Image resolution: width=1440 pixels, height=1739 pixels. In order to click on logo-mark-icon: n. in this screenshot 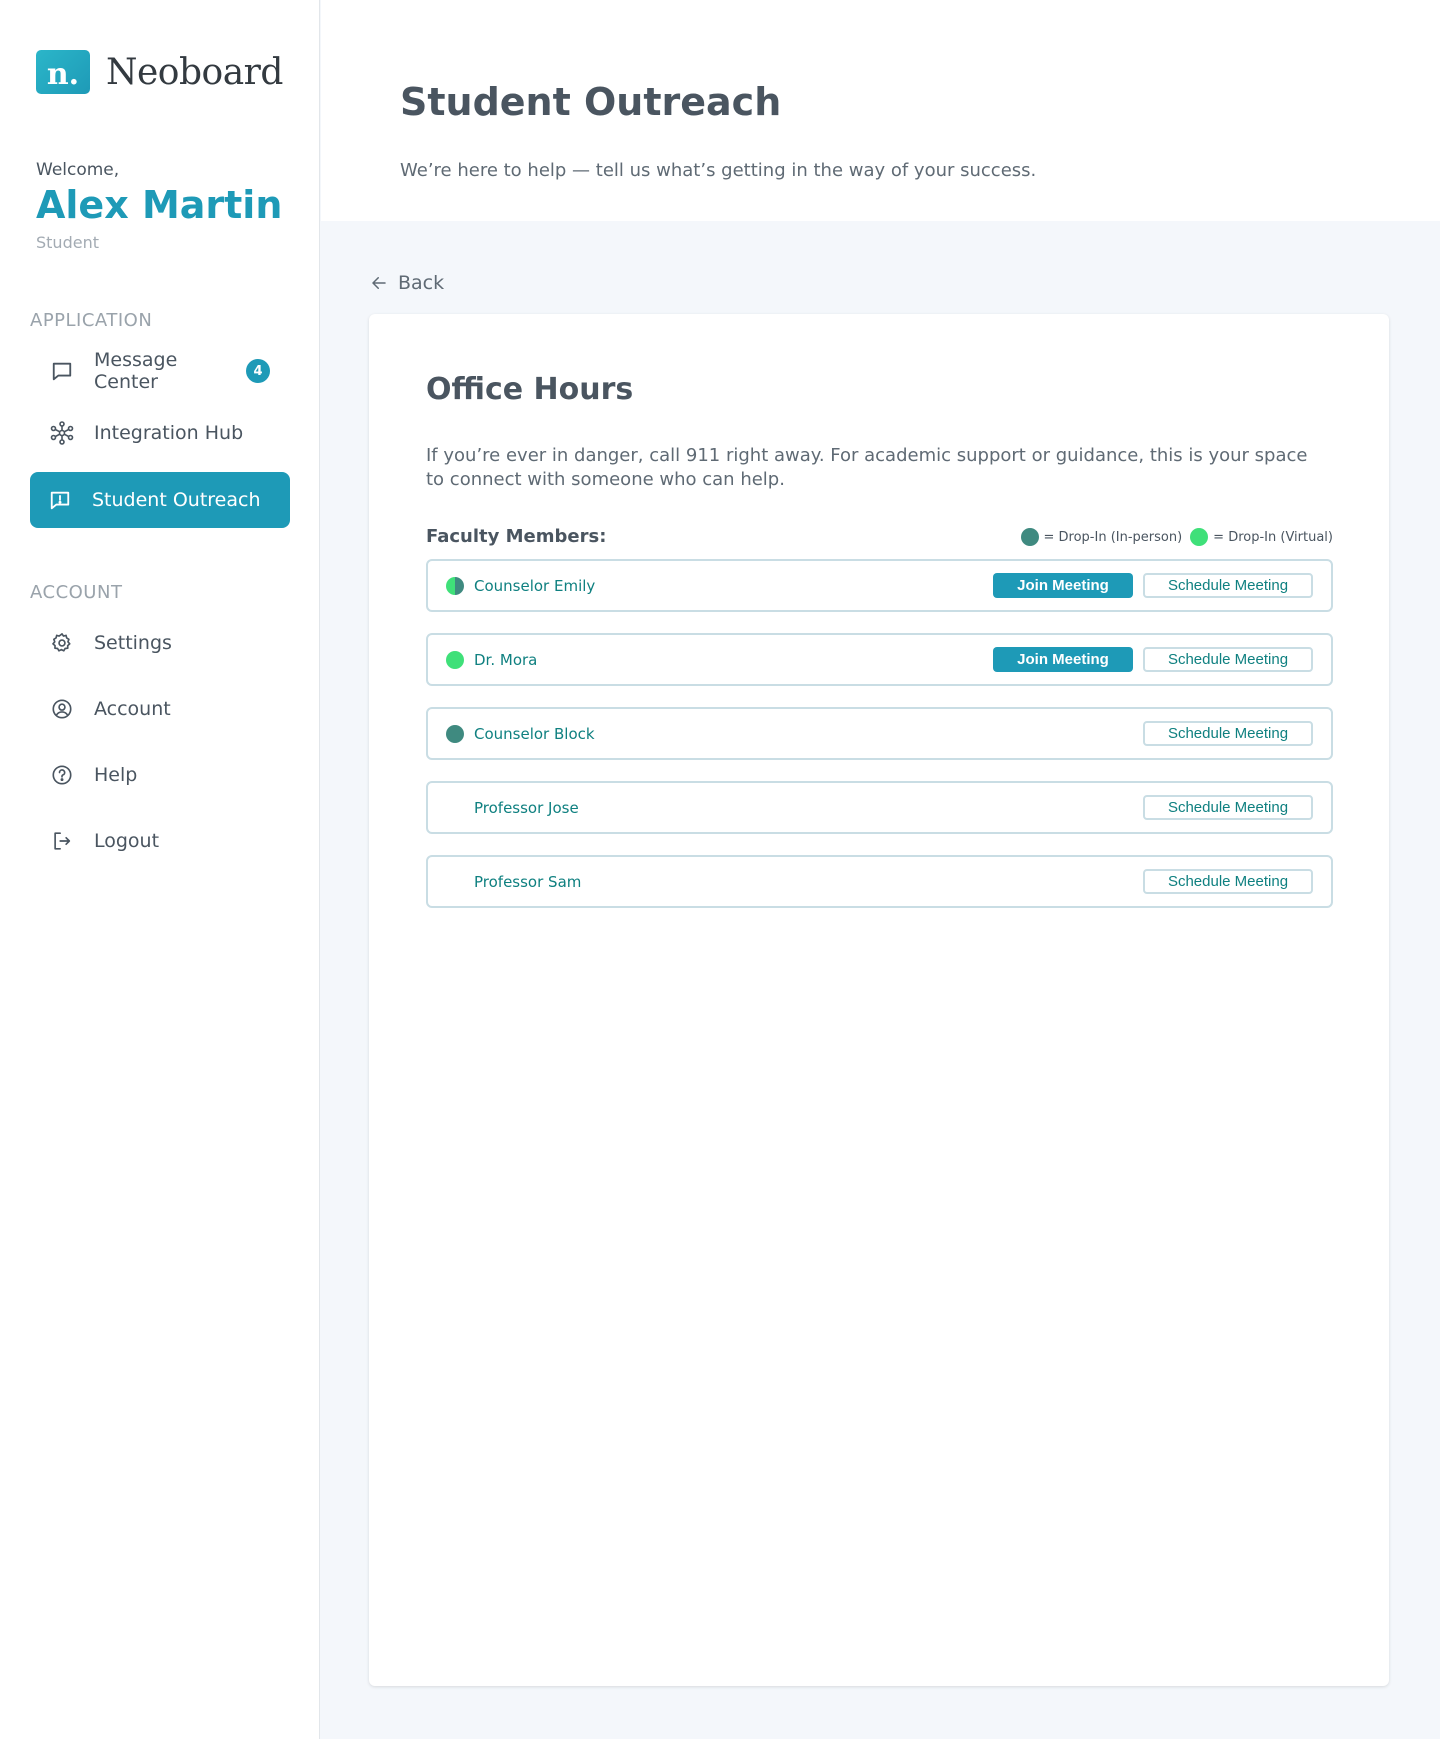, I will do `click(63, 72)`.